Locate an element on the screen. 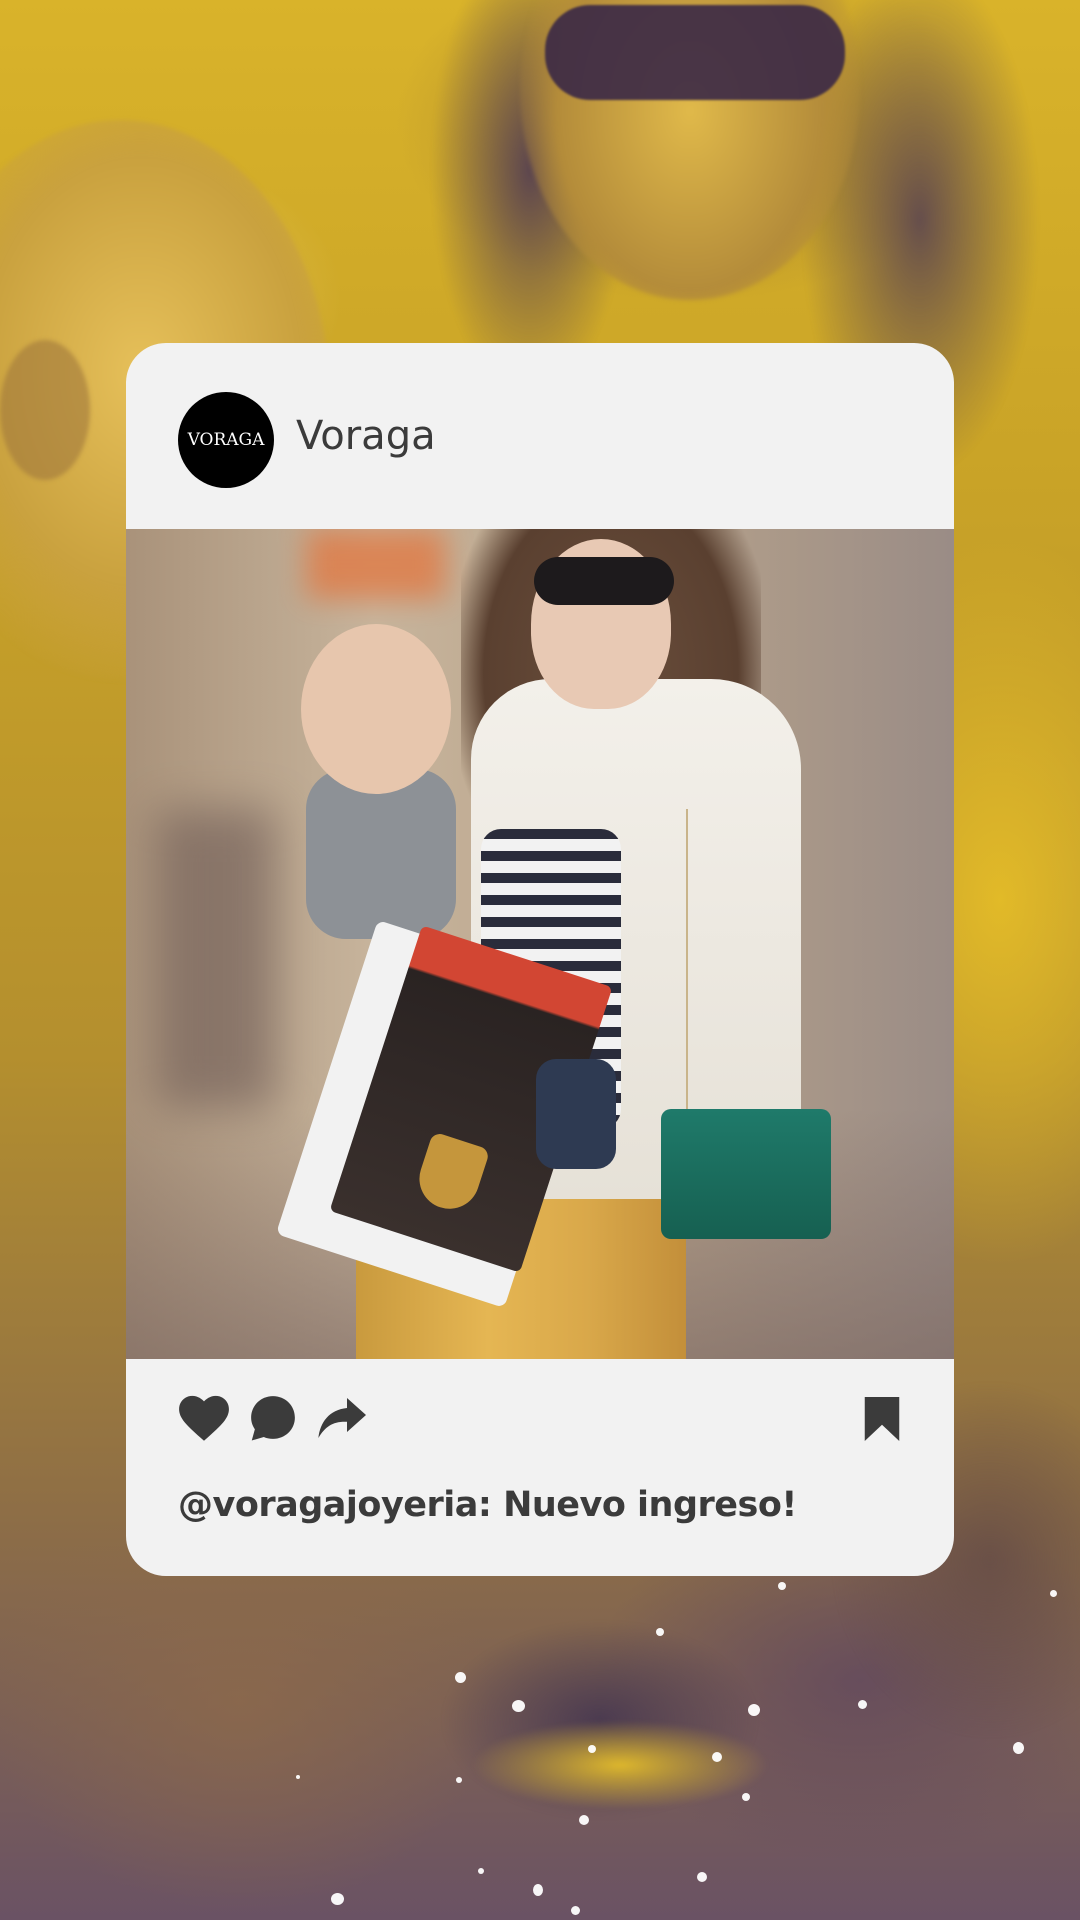 The image size is (1080, 1920). avatar: VORAGA is located at coordinates (226, 440).